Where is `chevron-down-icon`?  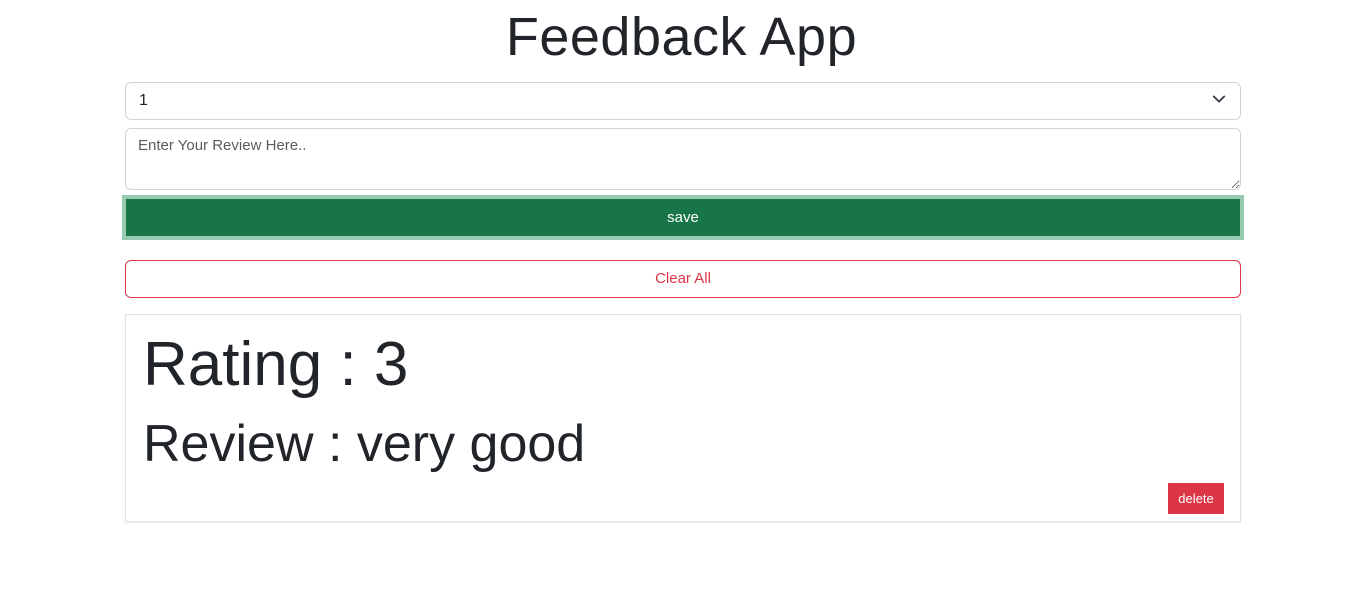 chevron-down-icon is located at coordinates (1219, 99).